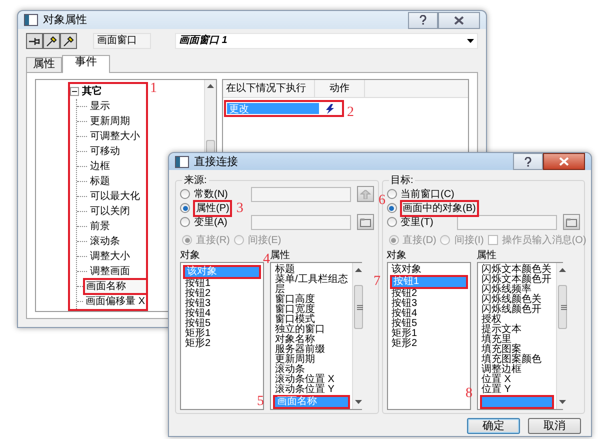 Image resolution: width=605 pixels, height=439 pixels. Describe the element at coordinates (100, 181) in the screenshot. I see `tree-item: 标题` at that location.